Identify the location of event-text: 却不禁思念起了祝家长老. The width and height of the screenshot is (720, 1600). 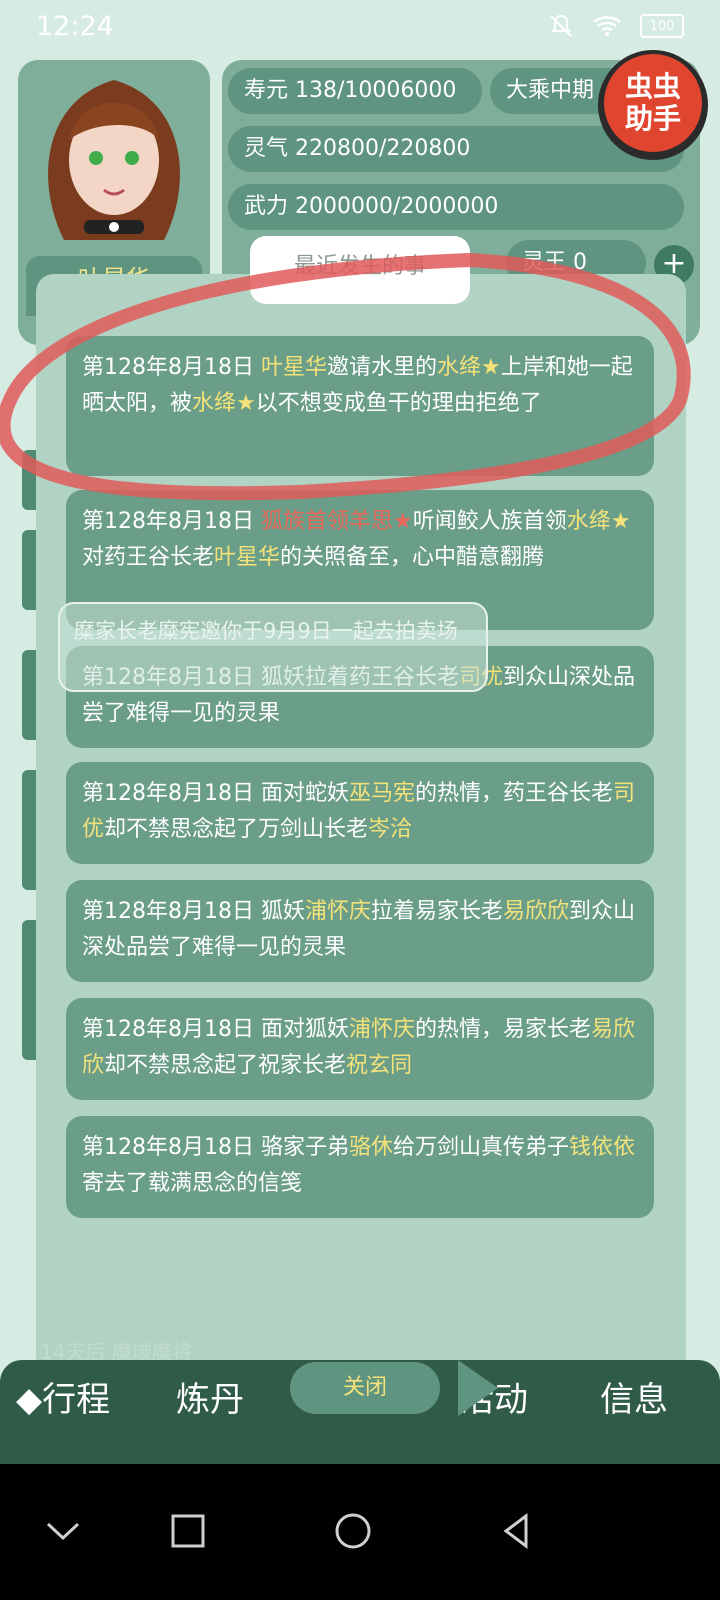
(225, 1065).